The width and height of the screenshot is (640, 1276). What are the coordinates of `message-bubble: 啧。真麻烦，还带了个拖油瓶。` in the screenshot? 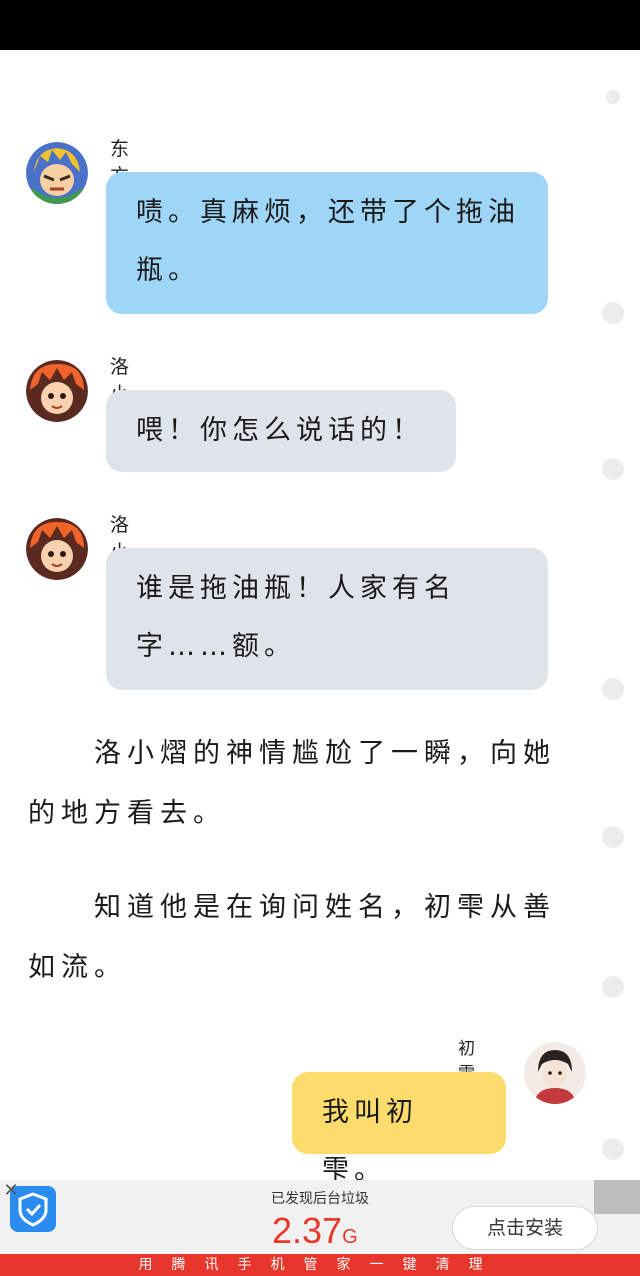 It's located at (327, 243).